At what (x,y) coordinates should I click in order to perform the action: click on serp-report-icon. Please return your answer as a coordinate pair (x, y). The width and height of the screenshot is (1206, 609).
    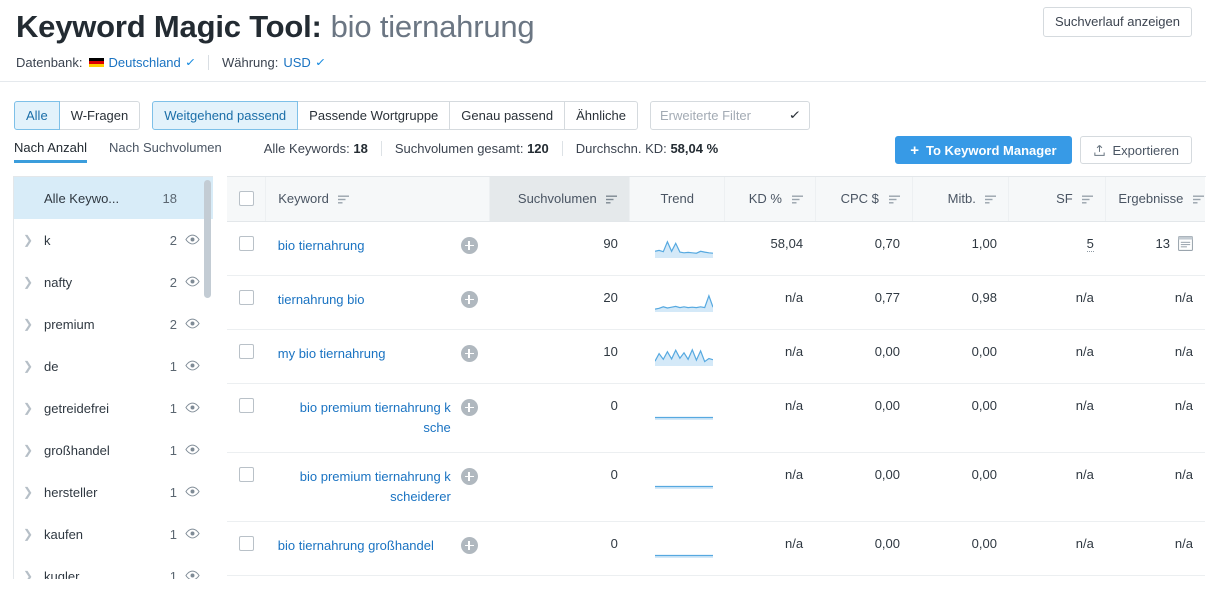
    Looking at the image, I should click on (1185, 243).